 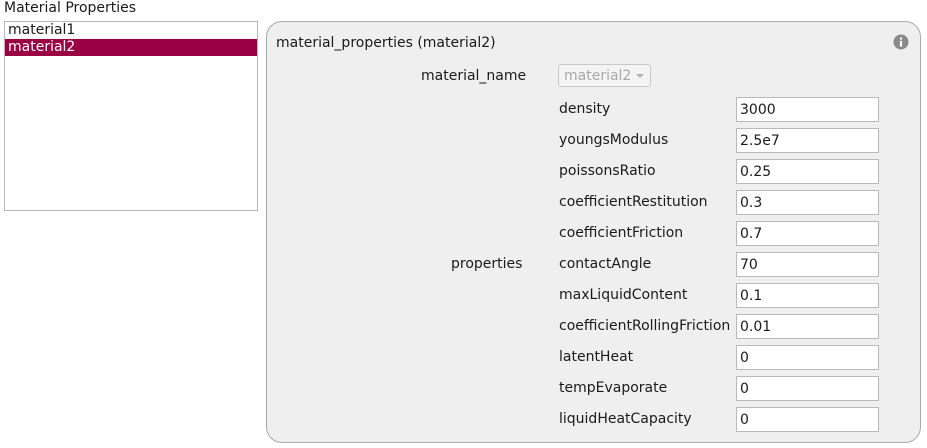 I want to click on material-name-label: material_name, so click(x=474, y=76).